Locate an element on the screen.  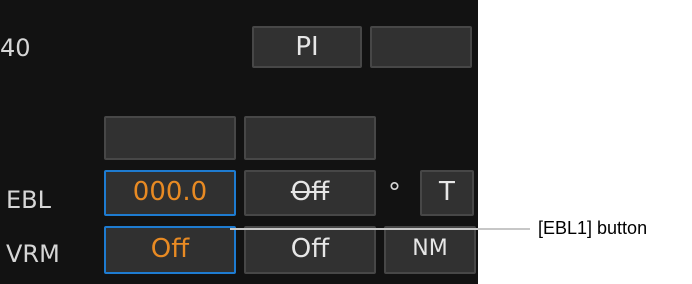
callout-leader-line is located at coordinates (380, 229).